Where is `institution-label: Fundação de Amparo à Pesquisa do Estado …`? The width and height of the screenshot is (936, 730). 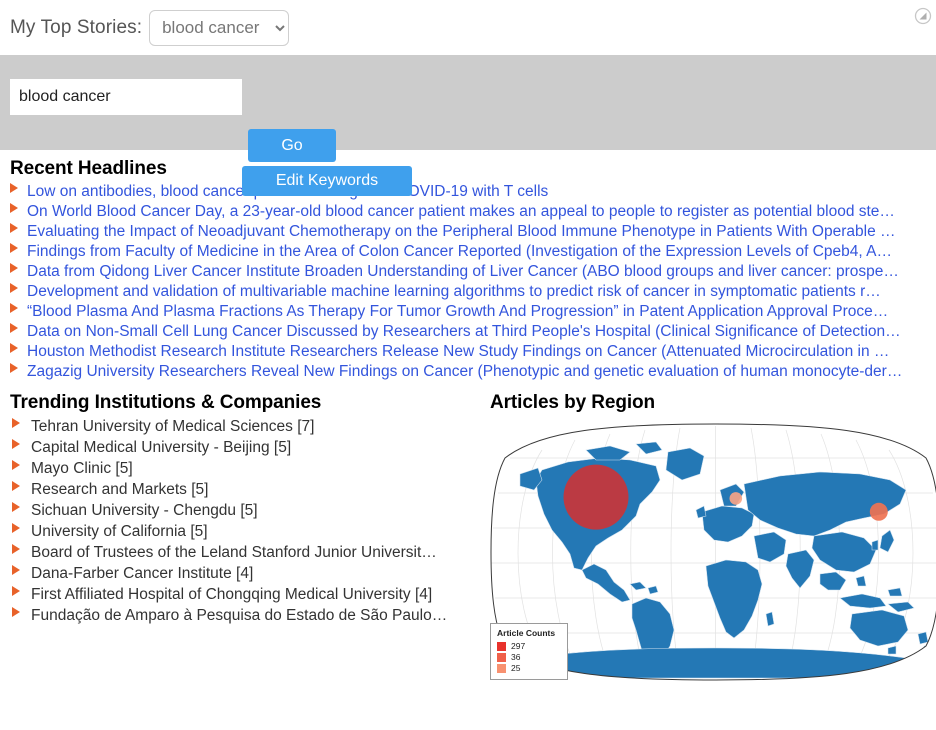 institution-label: Fundação de Amparo à Pesquisa do Estado … is located at coordinates (239, 615).